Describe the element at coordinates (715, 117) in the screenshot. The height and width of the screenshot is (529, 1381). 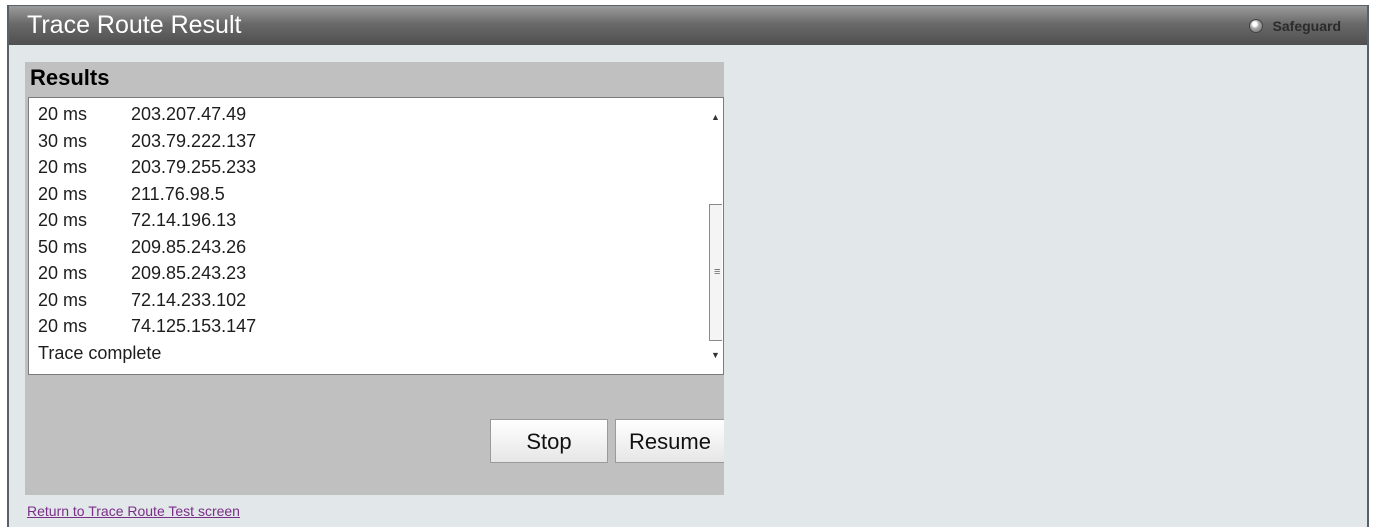
I see `scroll-up-arrow-icon: ▲` at that location.